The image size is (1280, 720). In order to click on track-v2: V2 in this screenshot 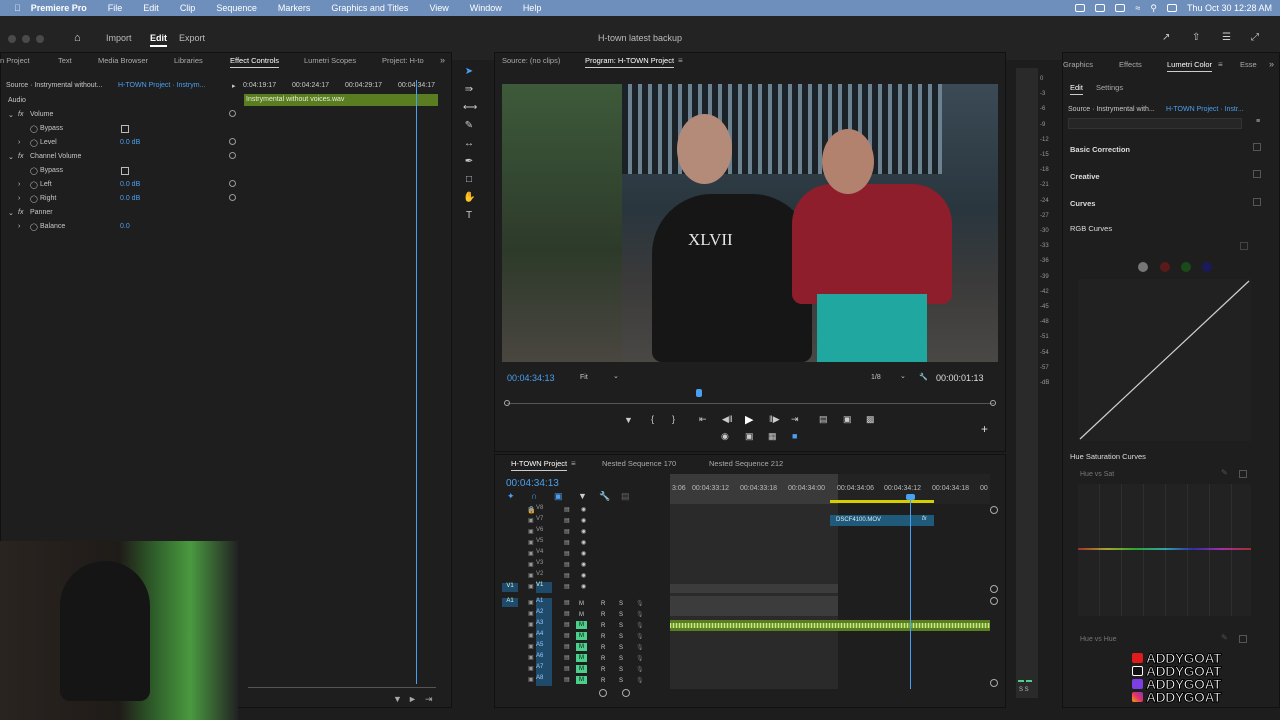, I will do `click(544, 576)`.